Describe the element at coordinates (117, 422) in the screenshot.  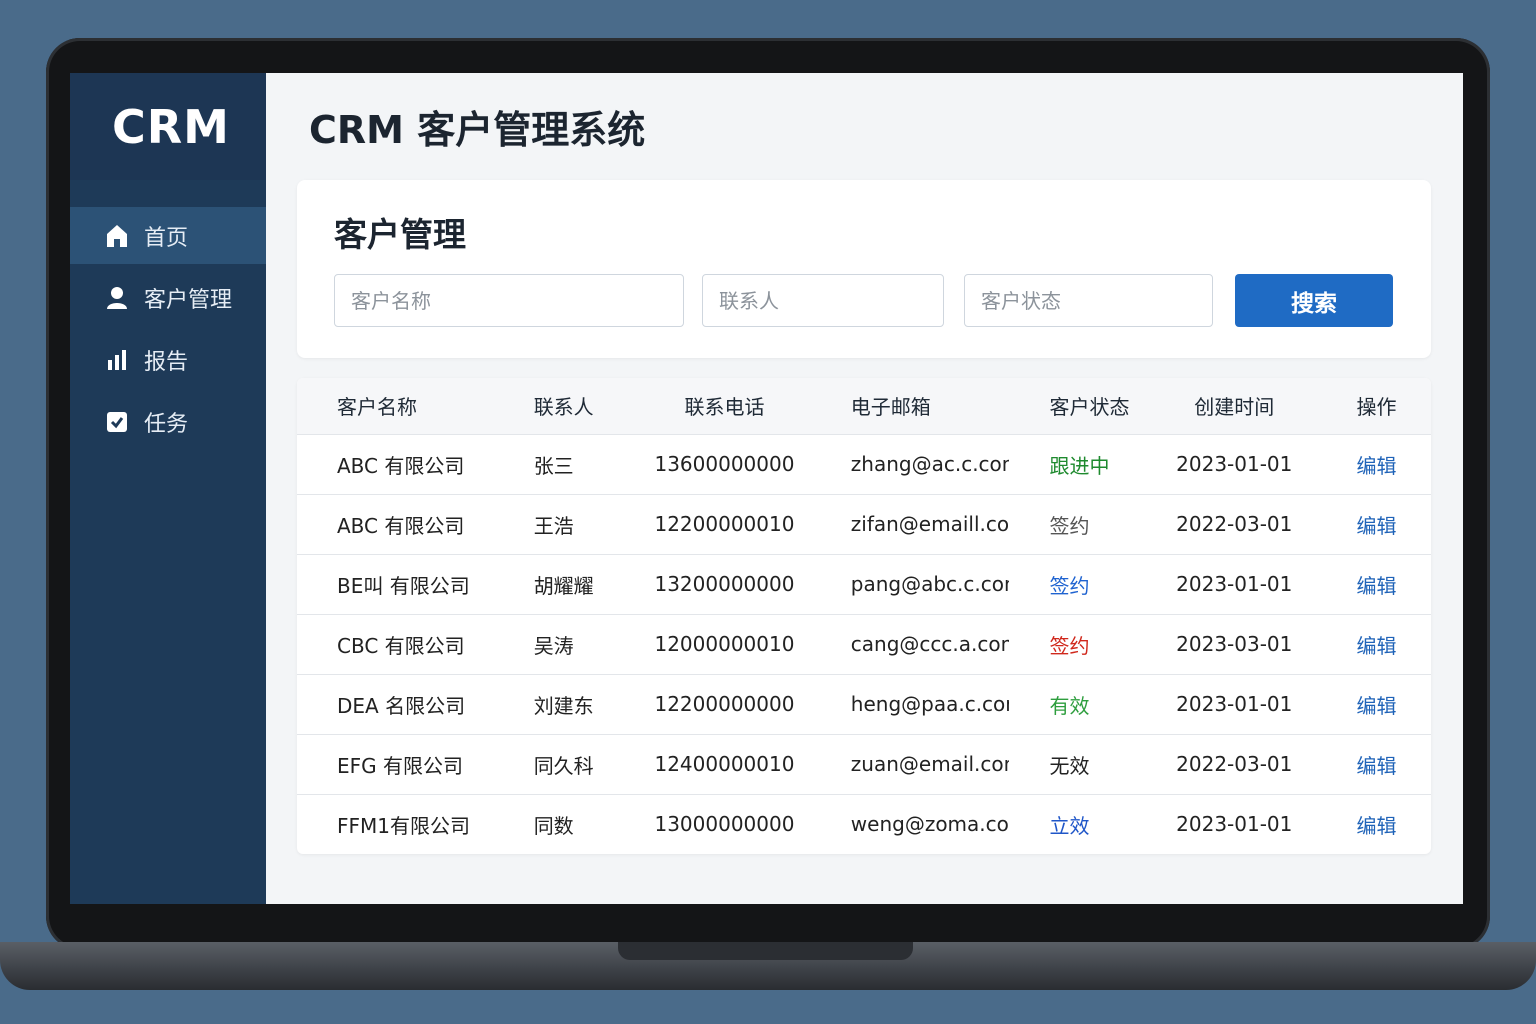
I see `checkbox-icon` at that location.